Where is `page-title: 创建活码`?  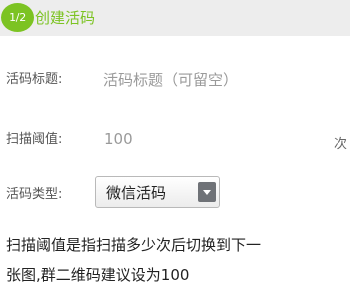
page-title: 创建活码 is located at coordinates (65, 18).